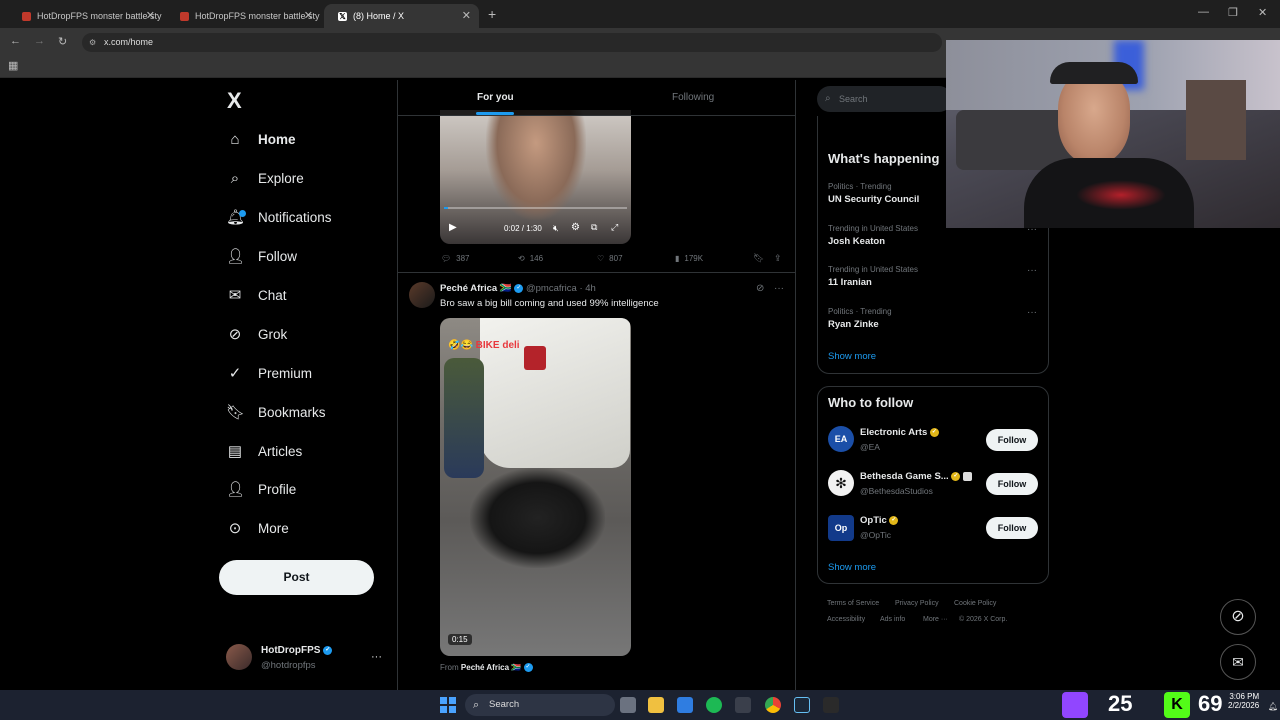 This screenshot has height=720, width=1280. What do you see at coordinates (778, 258) in the screenshot?
I see `share-icon: ⇪` at bounding box center [778, 258].